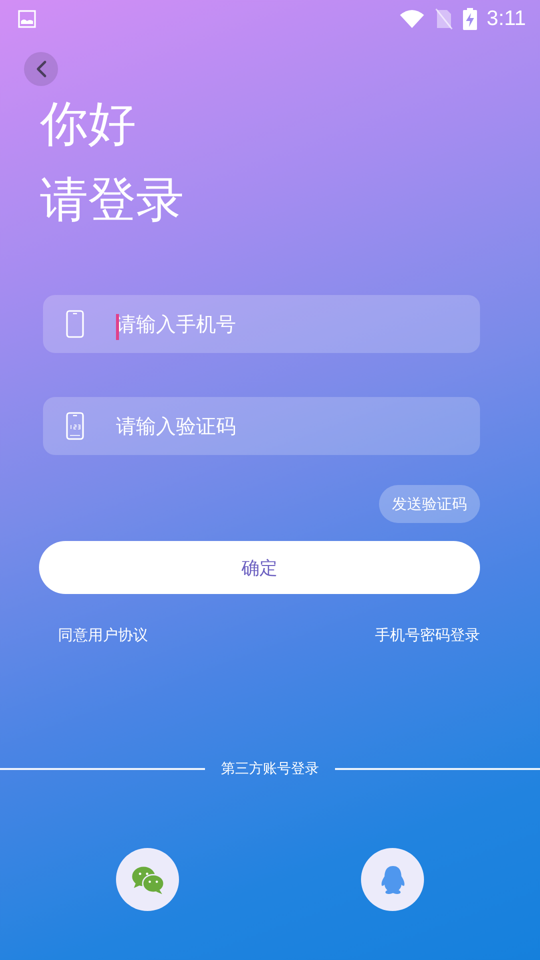 The width and height of the screenshot is (540, 960). I want to click on link: 同意用户协议, so click(103, 635).